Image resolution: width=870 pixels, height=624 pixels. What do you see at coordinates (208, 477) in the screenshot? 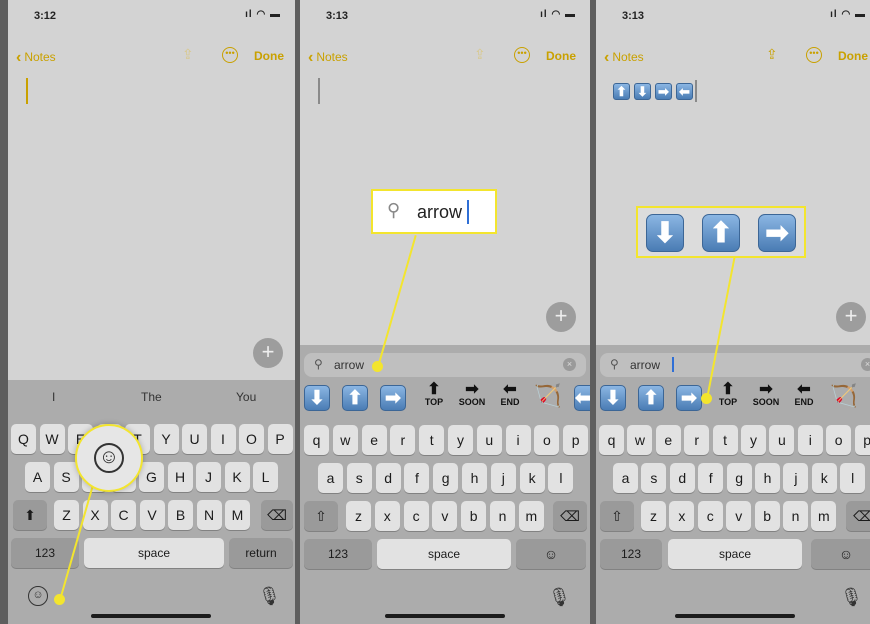
I see `letter-key: J` at bounding box center [208, 477].